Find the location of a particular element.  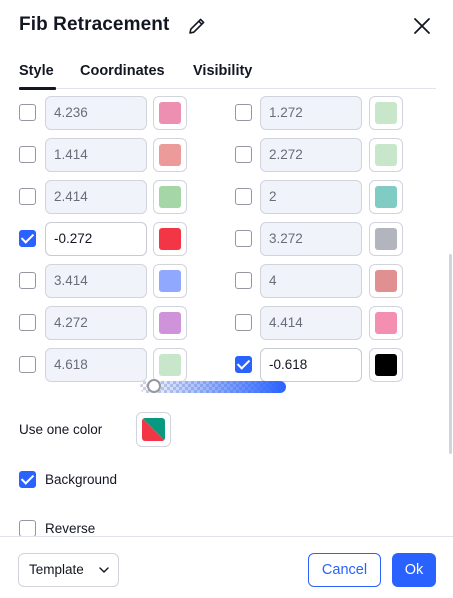

level-row: 4 is located at coordinates (210, 281).